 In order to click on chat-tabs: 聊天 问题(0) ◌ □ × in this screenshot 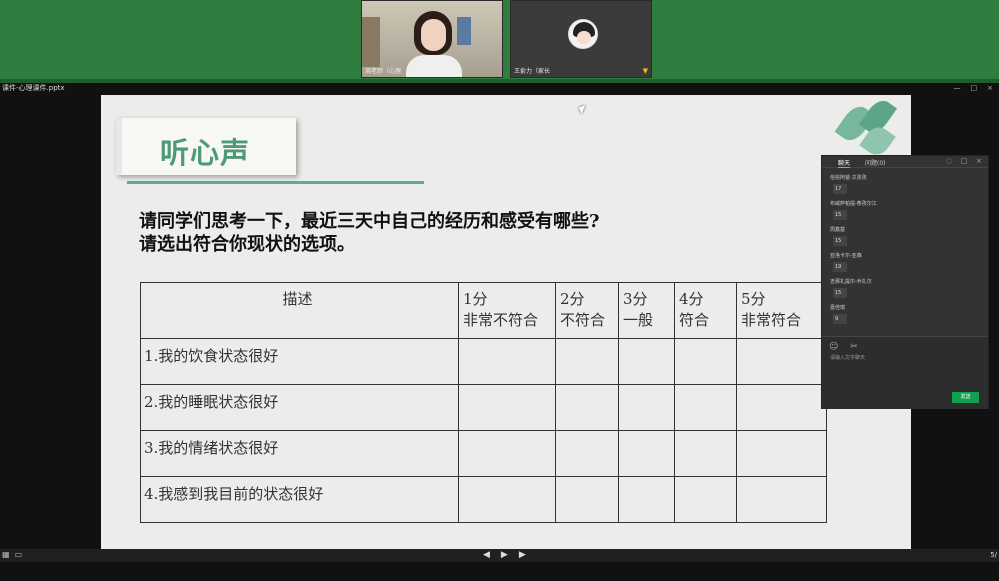, I will do `click(905, 162)`.